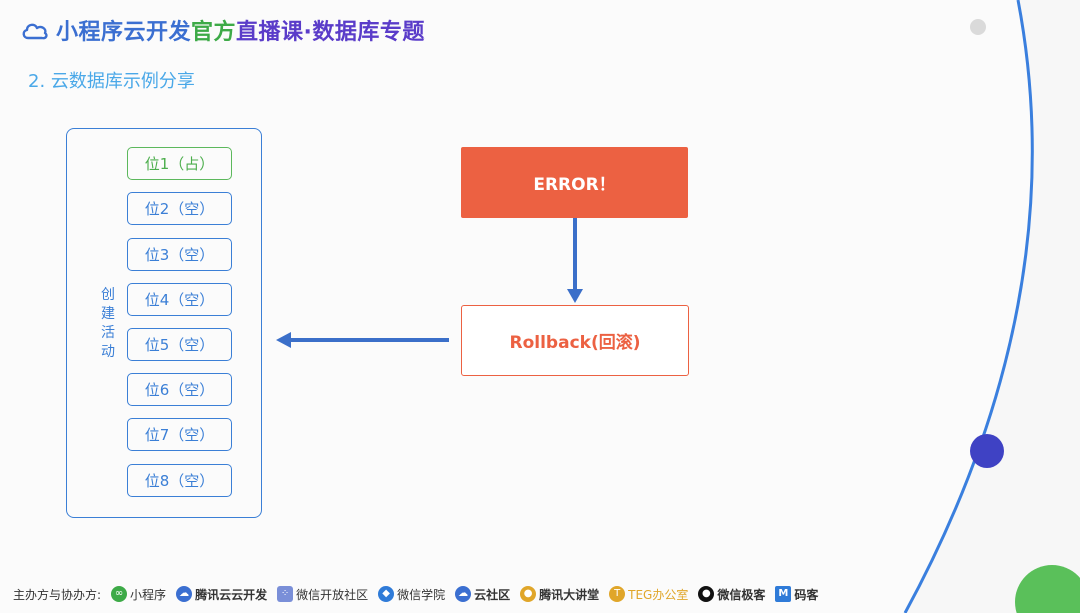  What do you see at coordinates (783, 594) in the screenshot?
I see `mk-icon: M` at bounding box center [783, 594].